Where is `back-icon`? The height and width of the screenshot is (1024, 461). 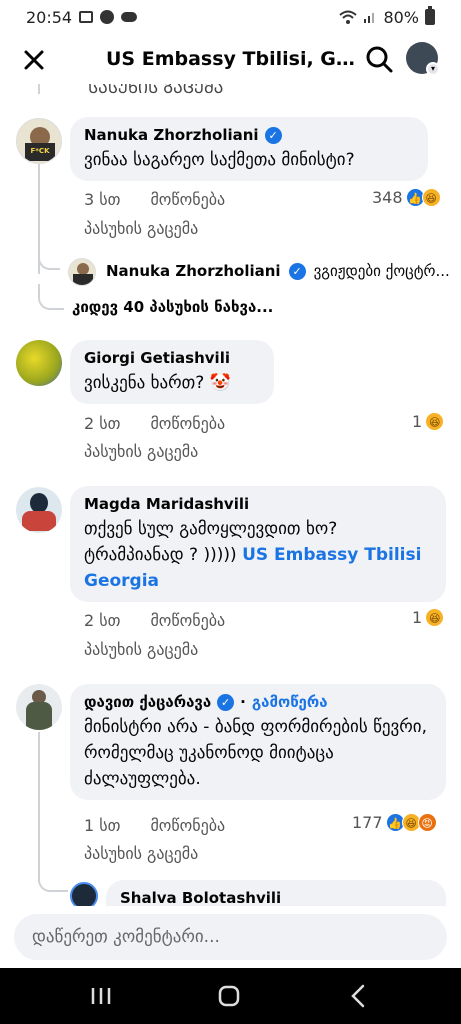
back-icon is located at coordinates (359, 996).